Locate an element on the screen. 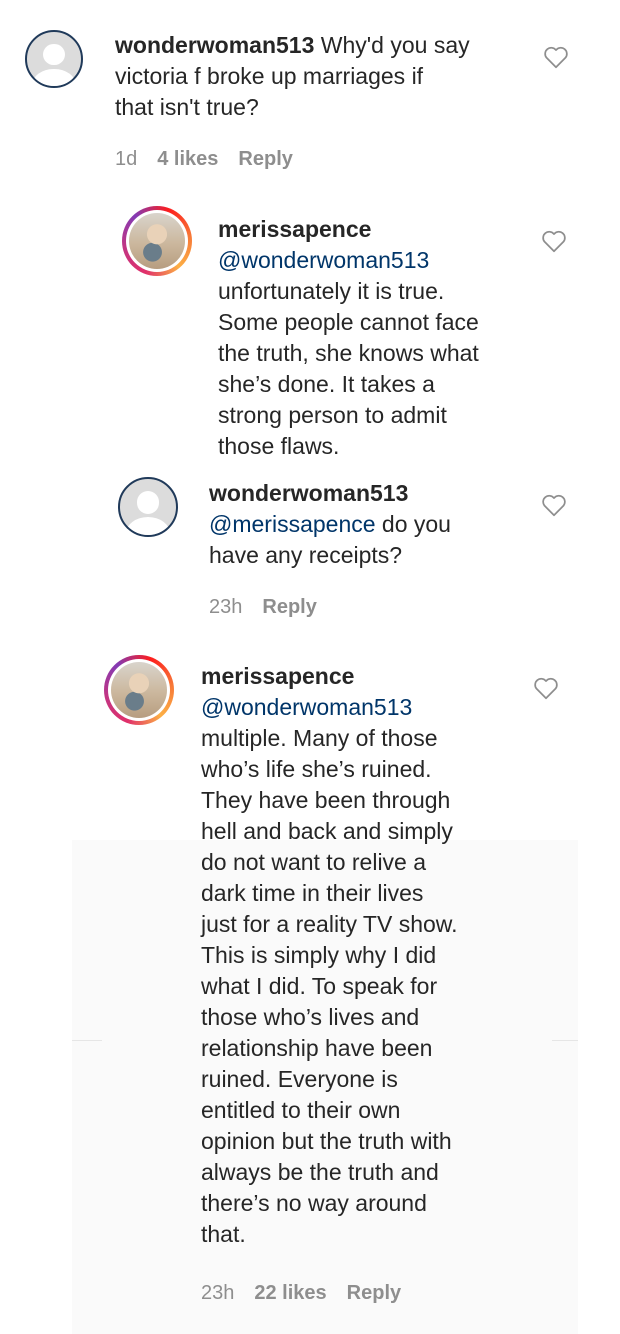 The width and height of the screenshot is (620, 1334). likes-count: 22 likes is located at coordinates (290, 1293).